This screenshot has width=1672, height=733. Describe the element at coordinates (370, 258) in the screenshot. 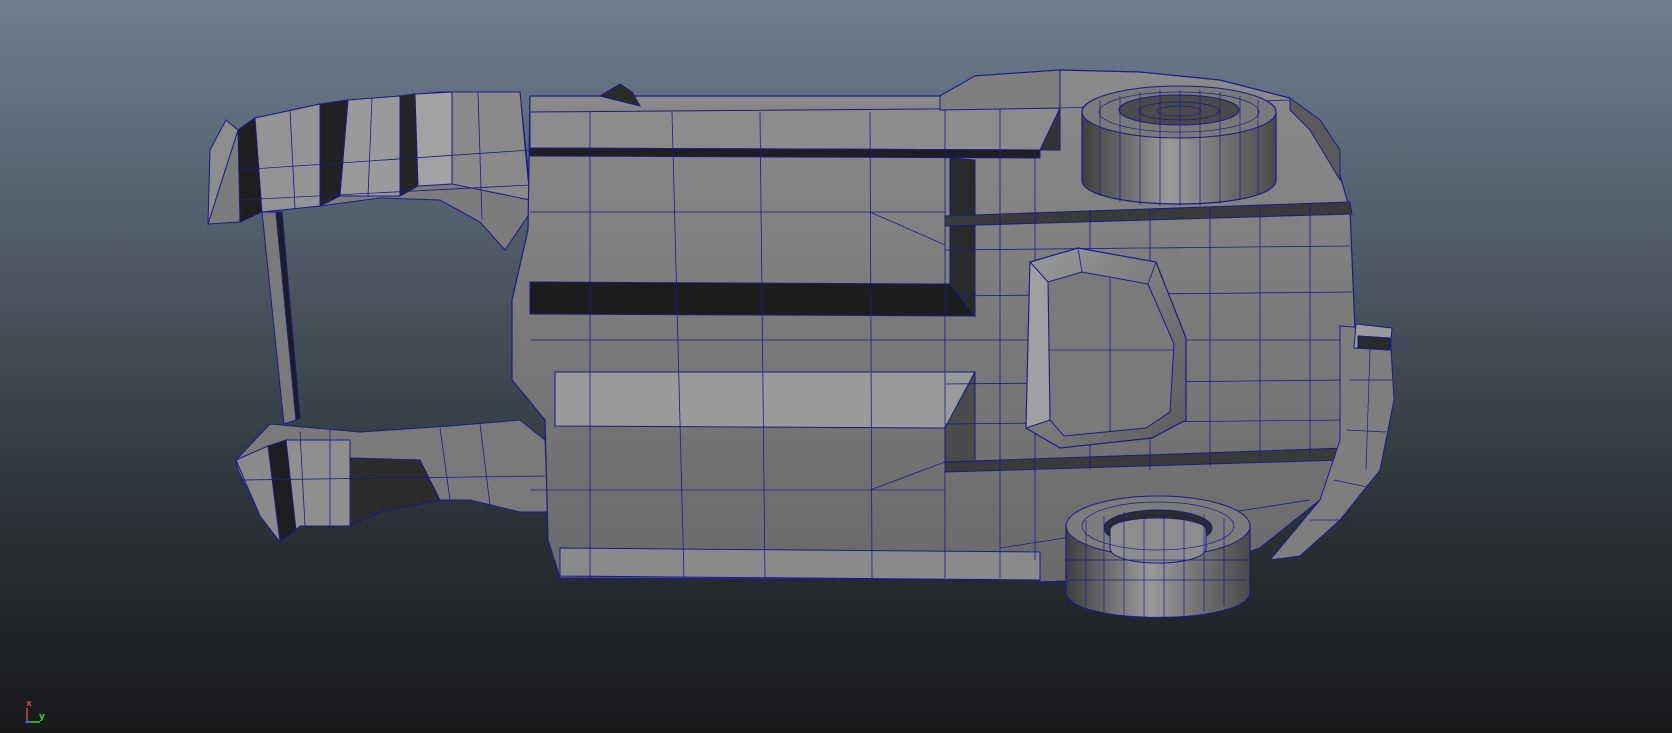

I see `rear-frame-upper` at that location.